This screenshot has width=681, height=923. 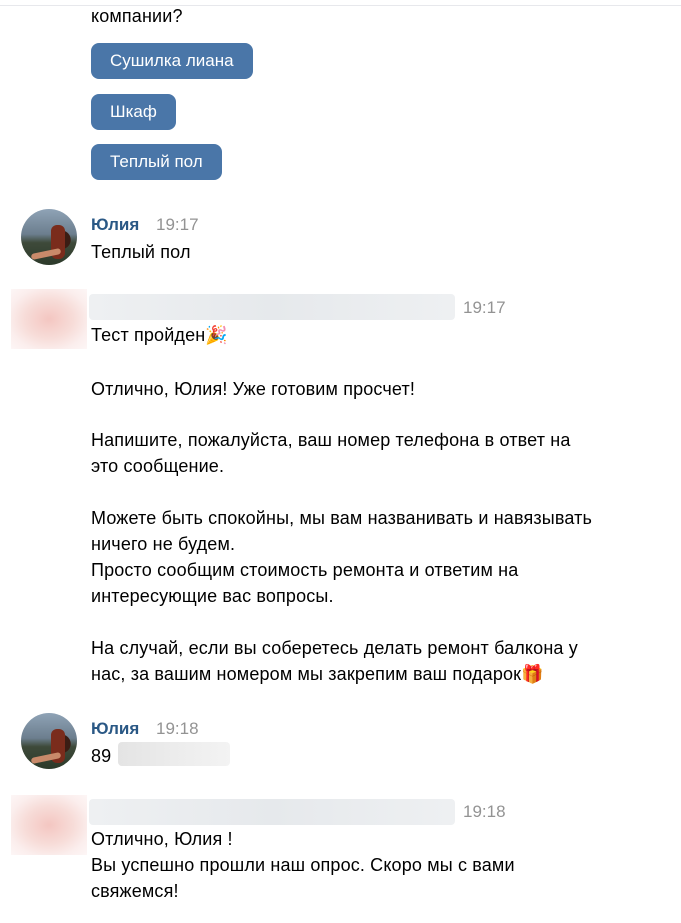 What do you see at coordinates (159, 335) in the screenshot?
I see `message-line: Тест пройден🎉` at bounding box center [159, 335].